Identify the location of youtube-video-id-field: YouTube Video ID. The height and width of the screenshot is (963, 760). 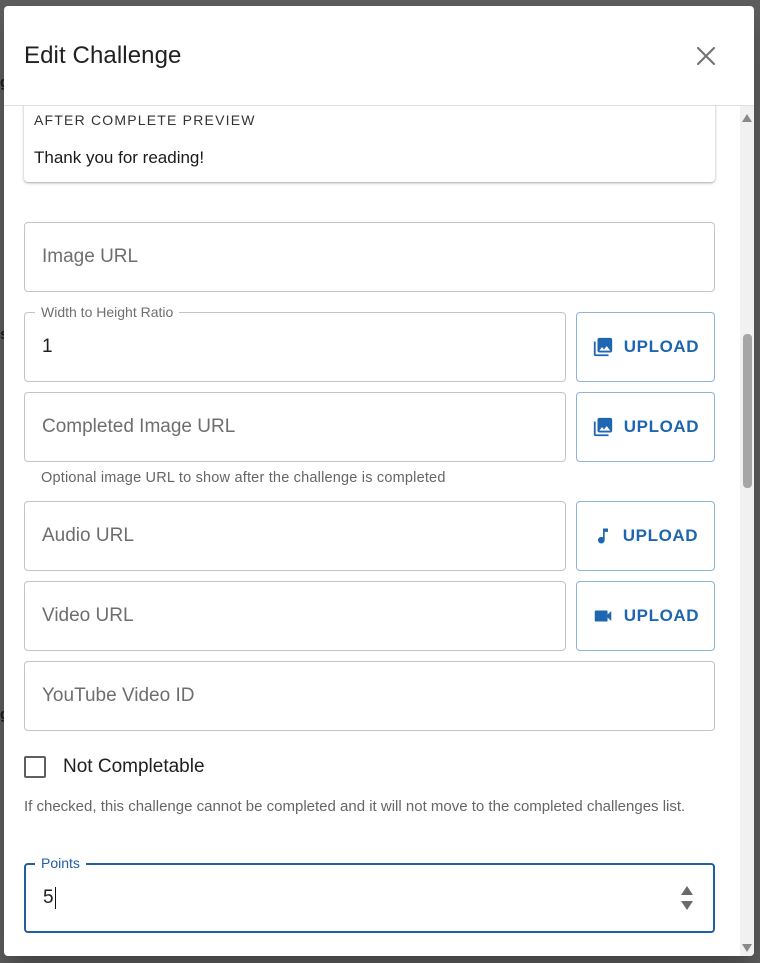
(369, 696).